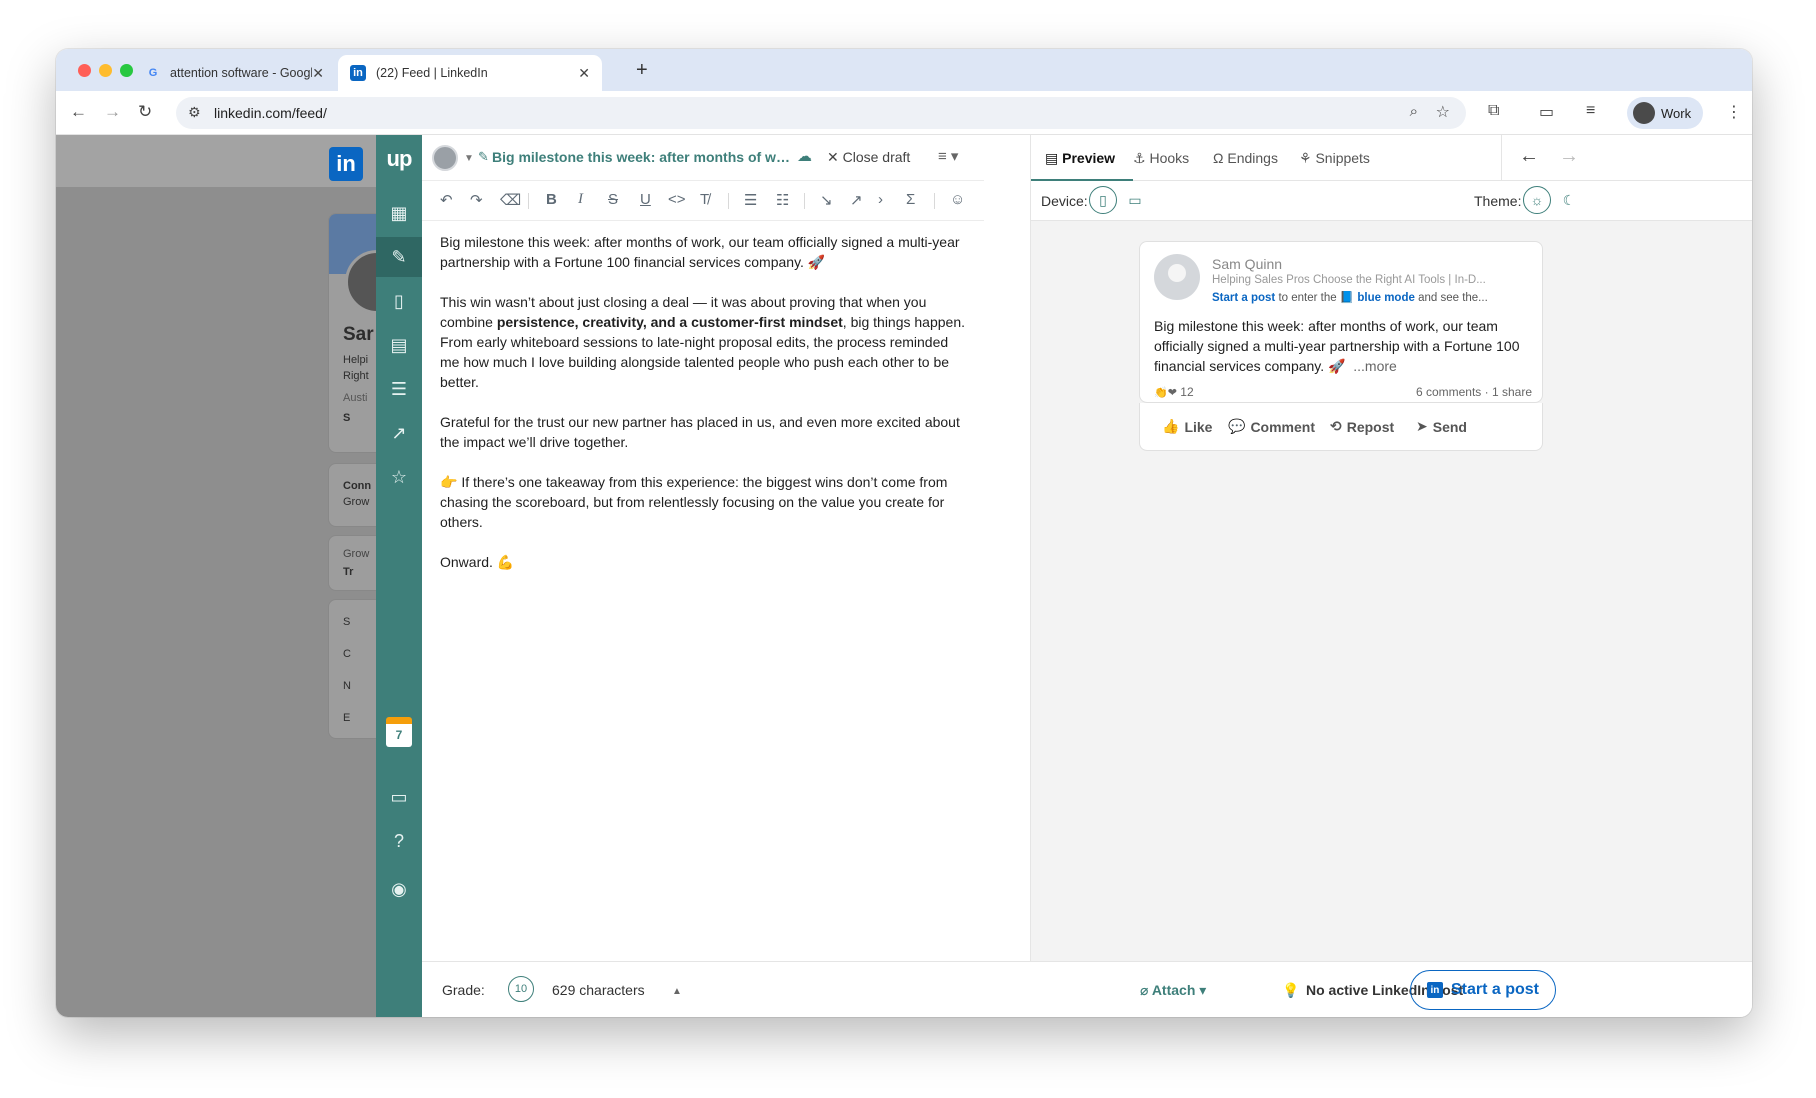  I want to click on tab-hooks: ⚓ Hooks, so click(1161, 158).